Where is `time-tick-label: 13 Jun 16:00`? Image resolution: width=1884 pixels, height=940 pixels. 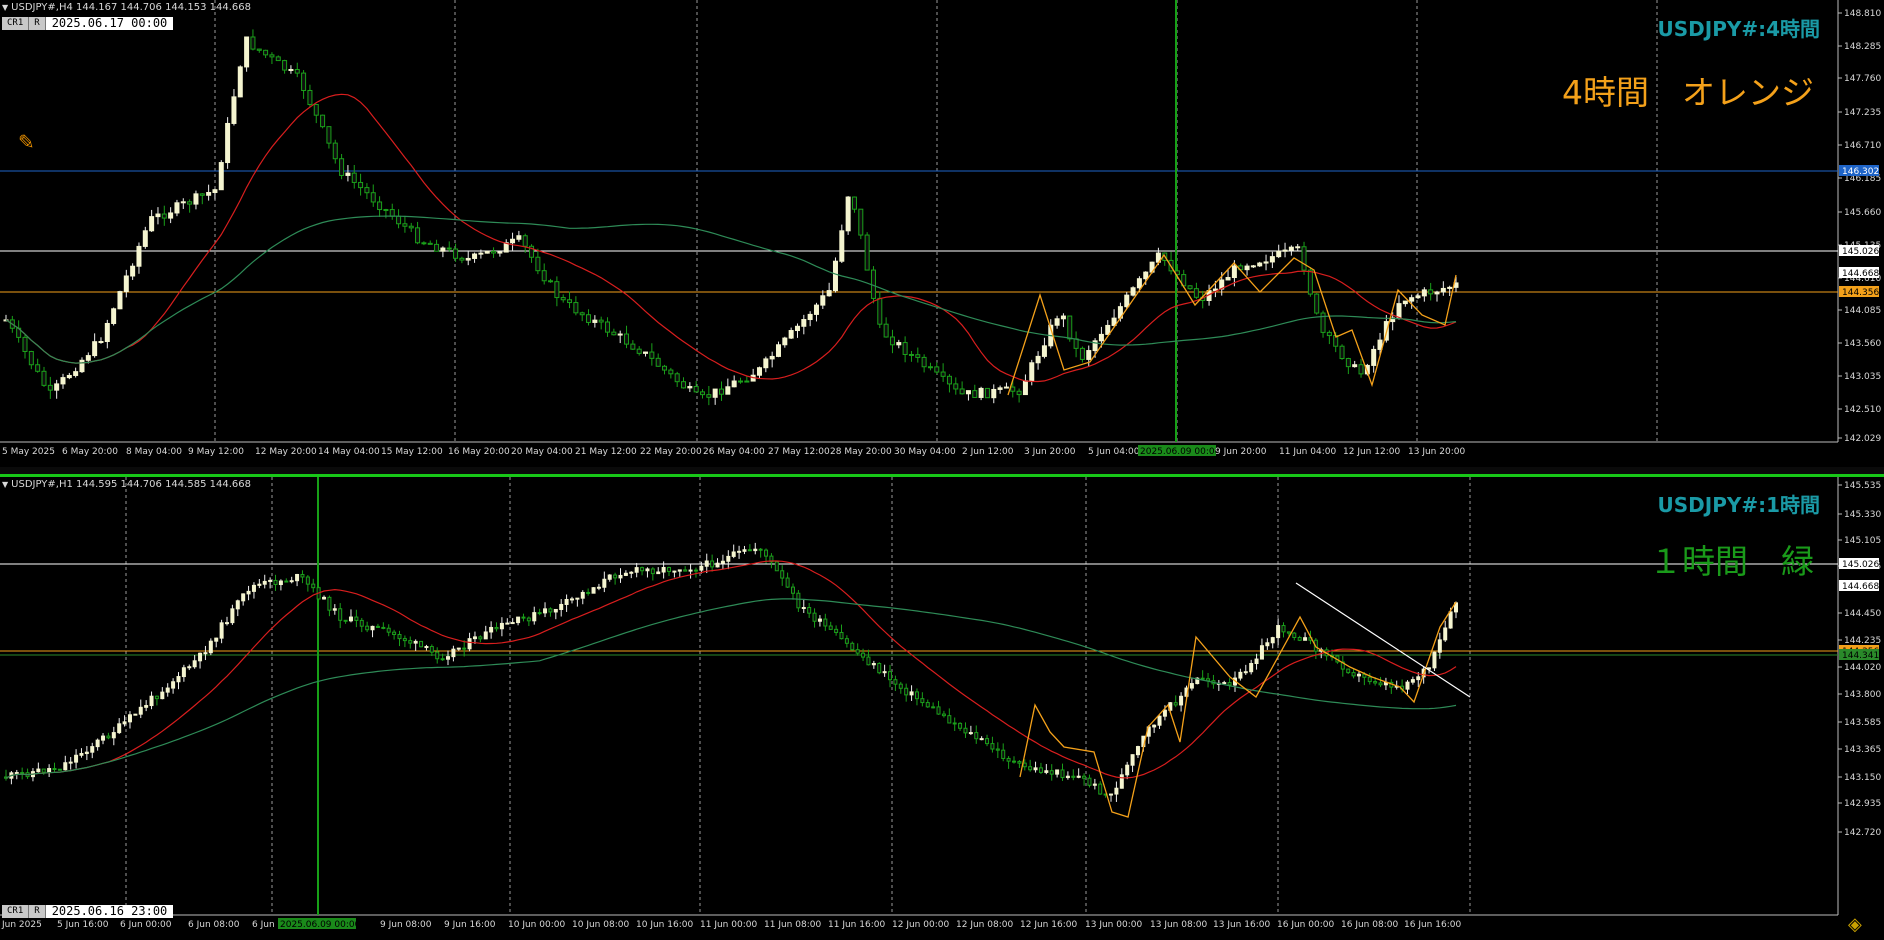
time-tick-label: 13 Jun 16:00 is located at coordinates (1241, 925).